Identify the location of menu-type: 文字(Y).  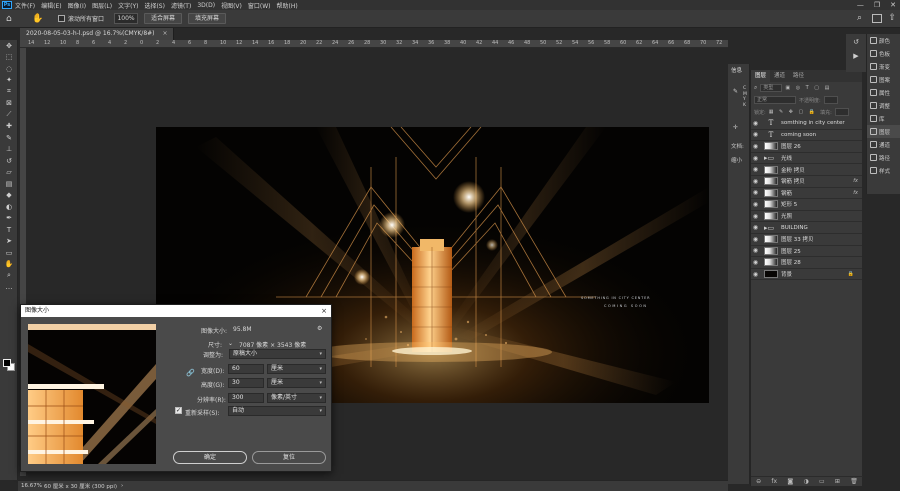
(128, 5).